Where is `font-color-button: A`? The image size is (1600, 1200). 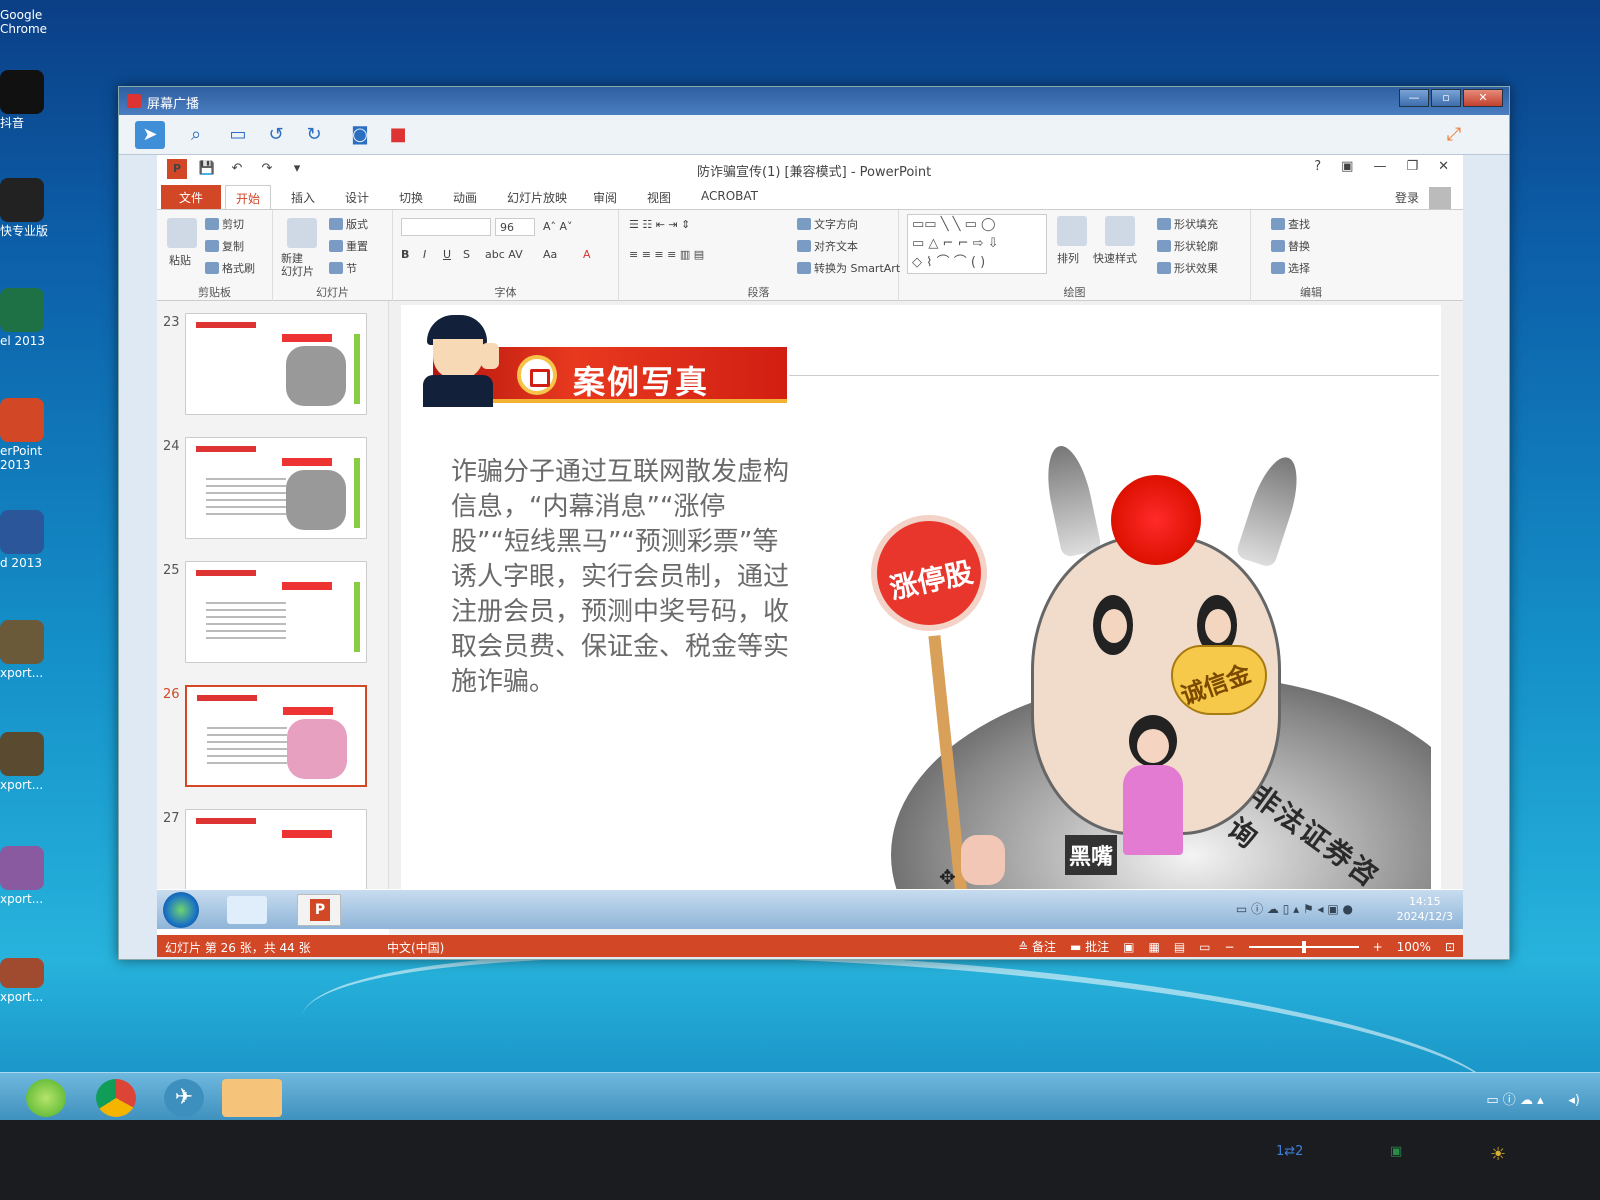 font-color-button: A is located at coordinates (587, 254).